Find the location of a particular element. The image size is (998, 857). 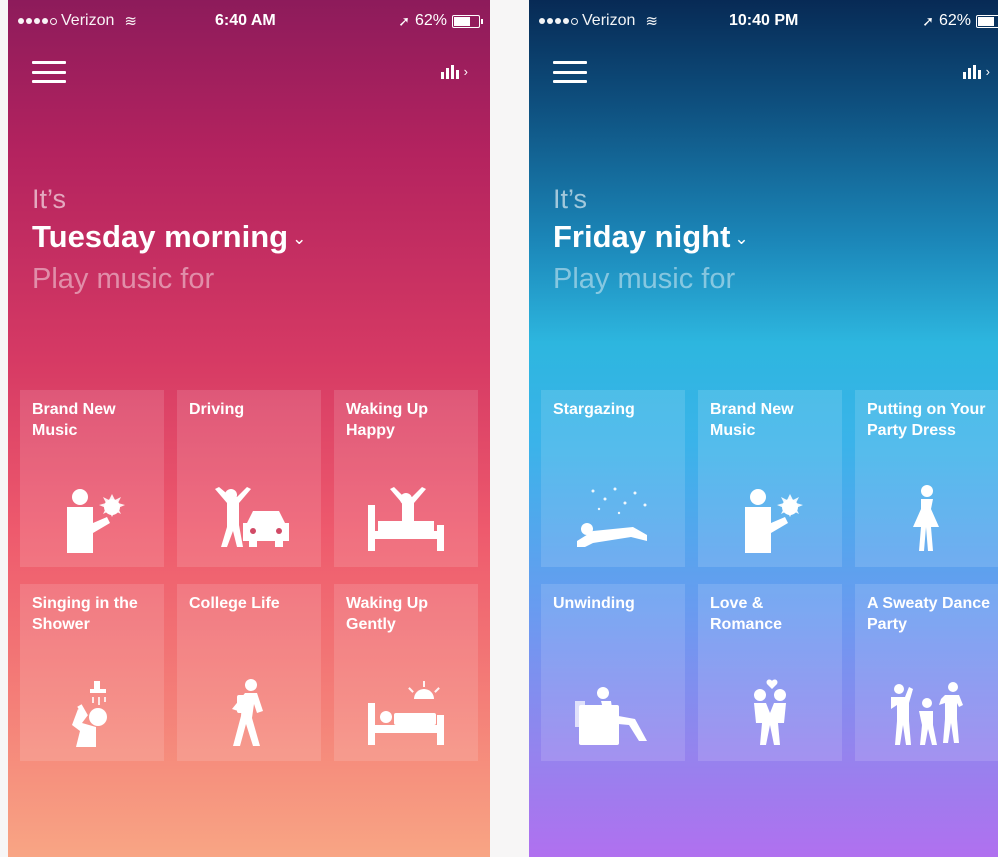

person-lying-stars-icon is located at coordinates (612, 517).